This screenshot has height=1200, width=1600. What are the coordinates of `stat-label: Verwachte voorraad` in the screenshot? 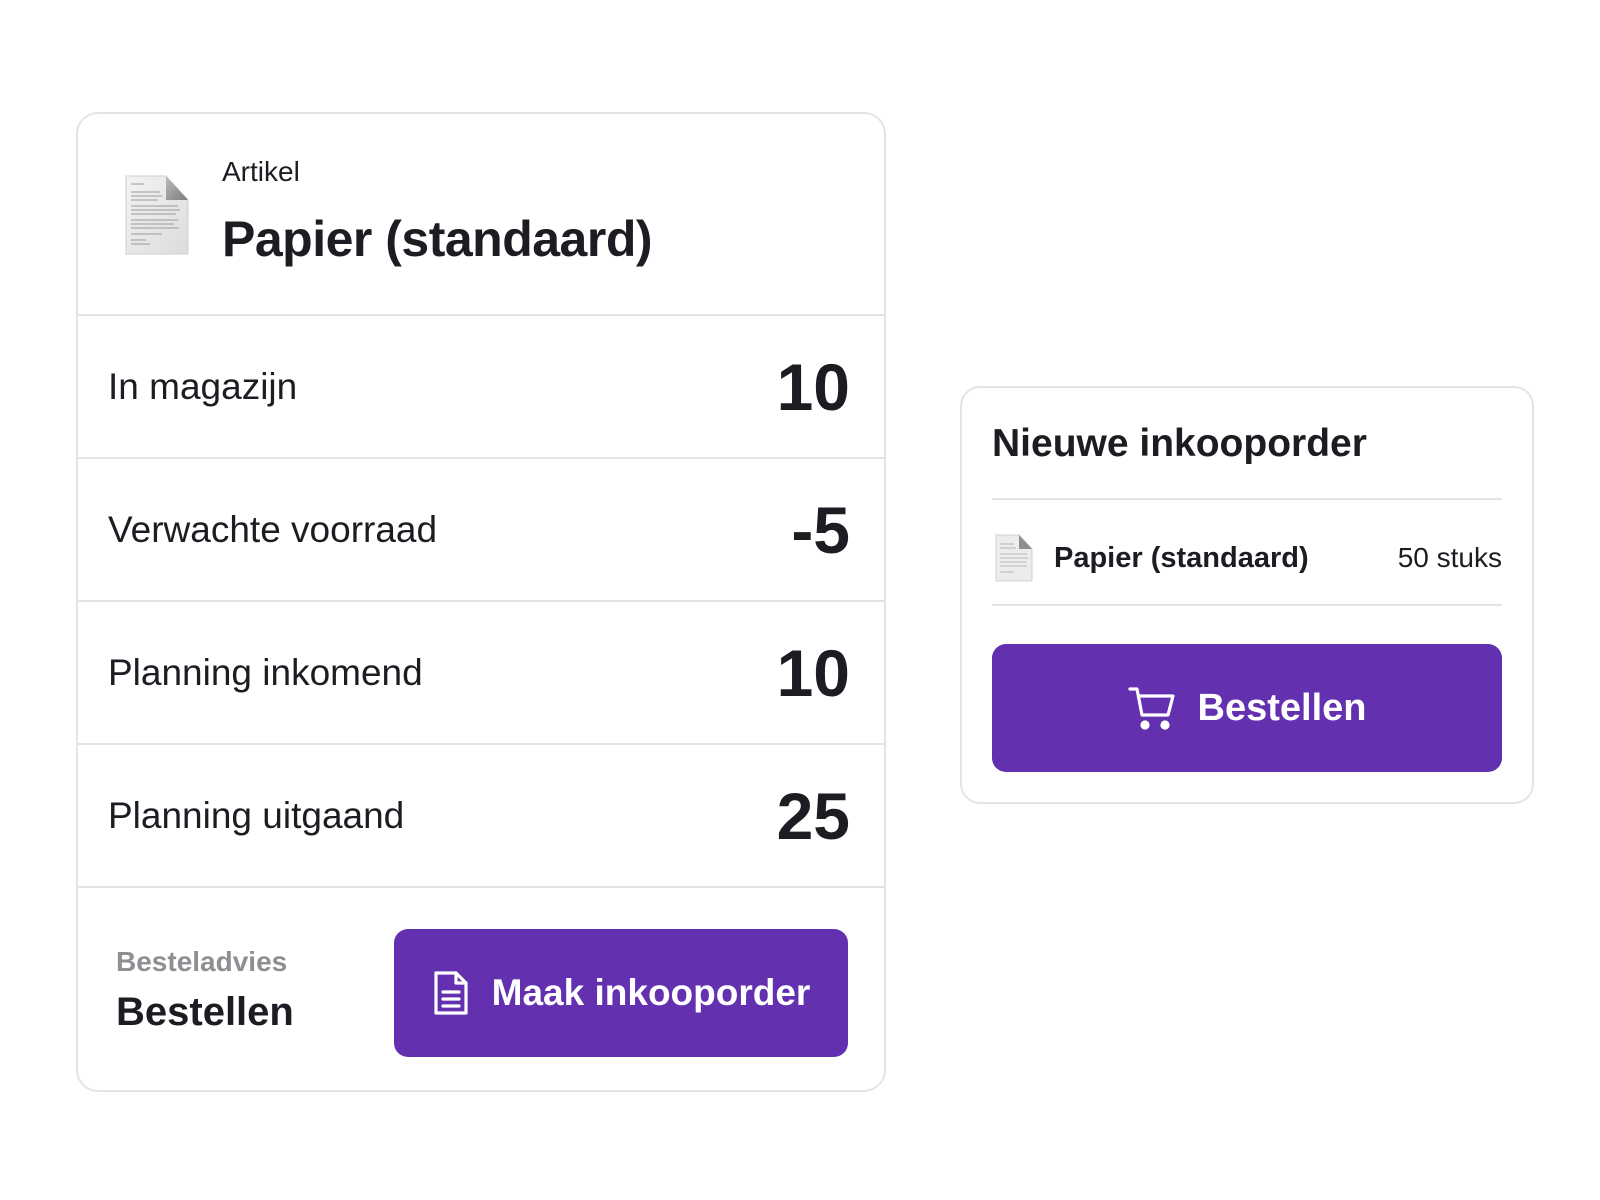 It's located at (273, 529).